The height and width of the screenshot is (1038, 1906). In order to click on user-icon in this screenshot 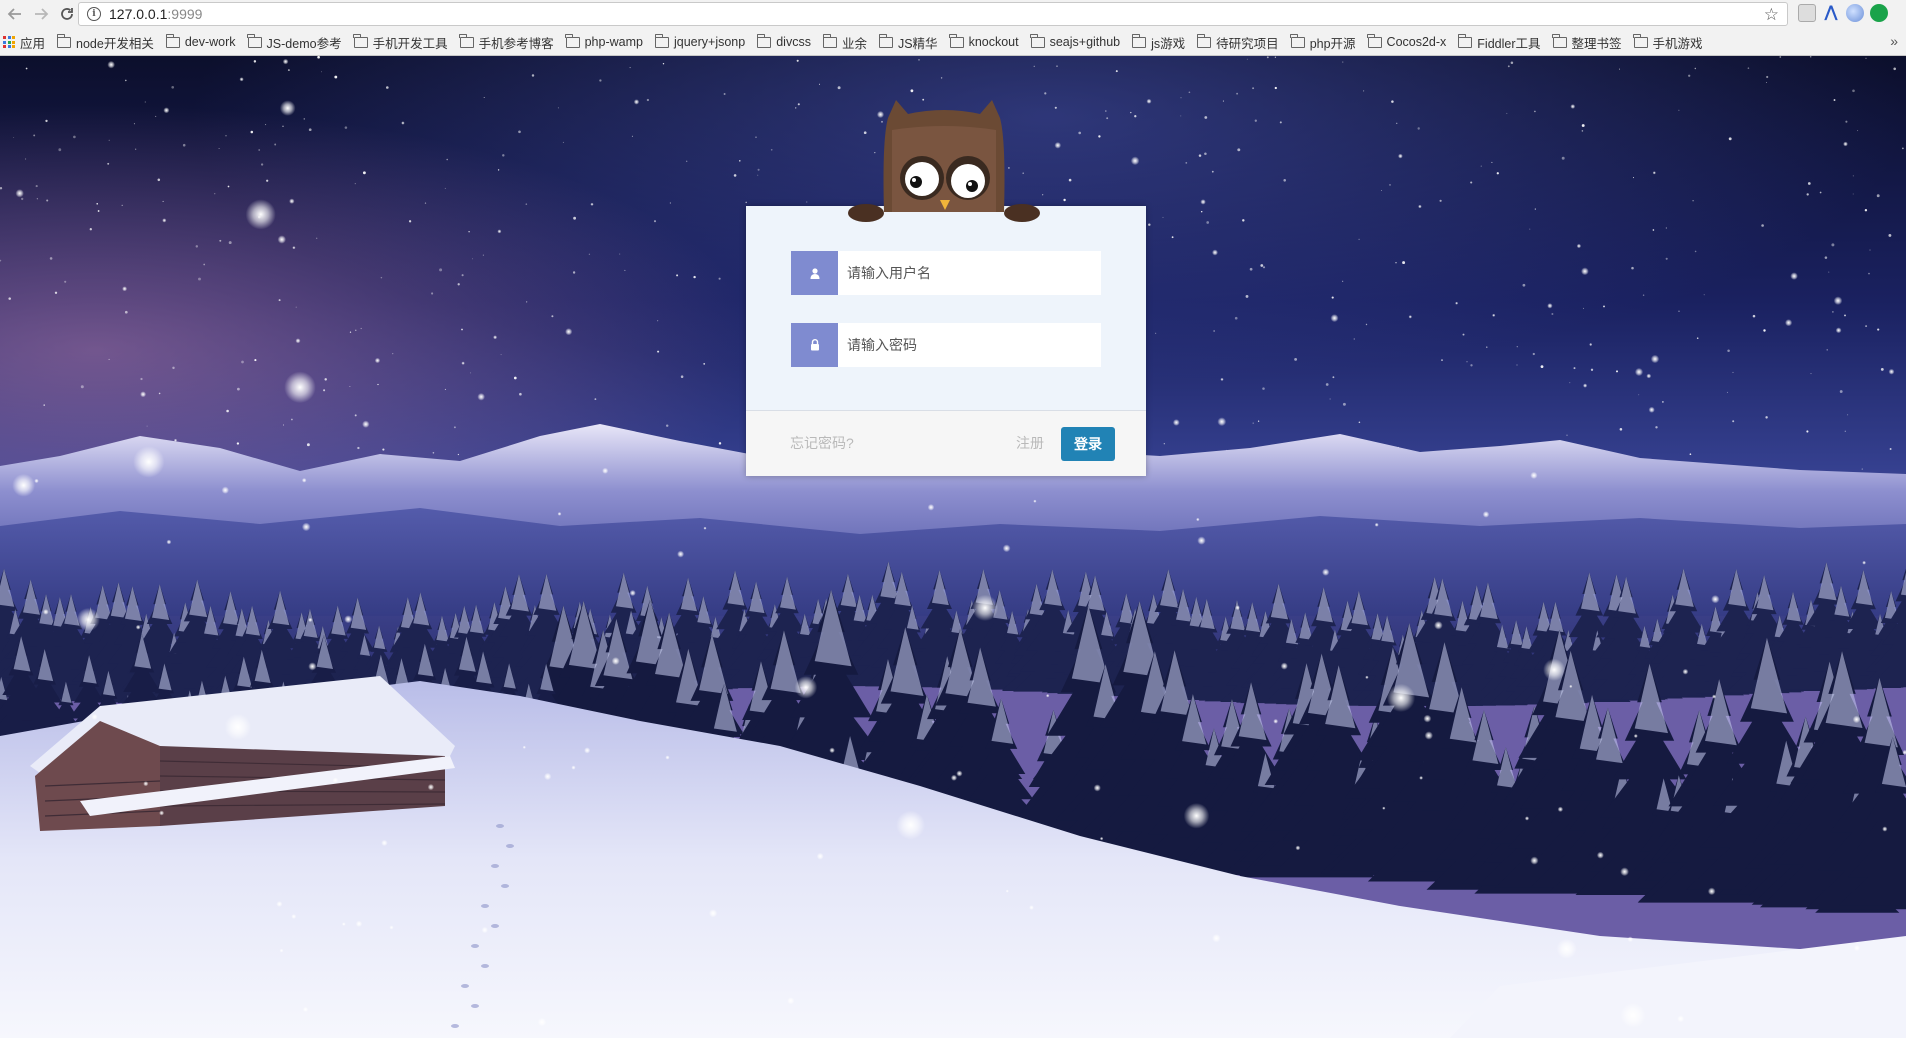, I will do `click(814, 273)`.